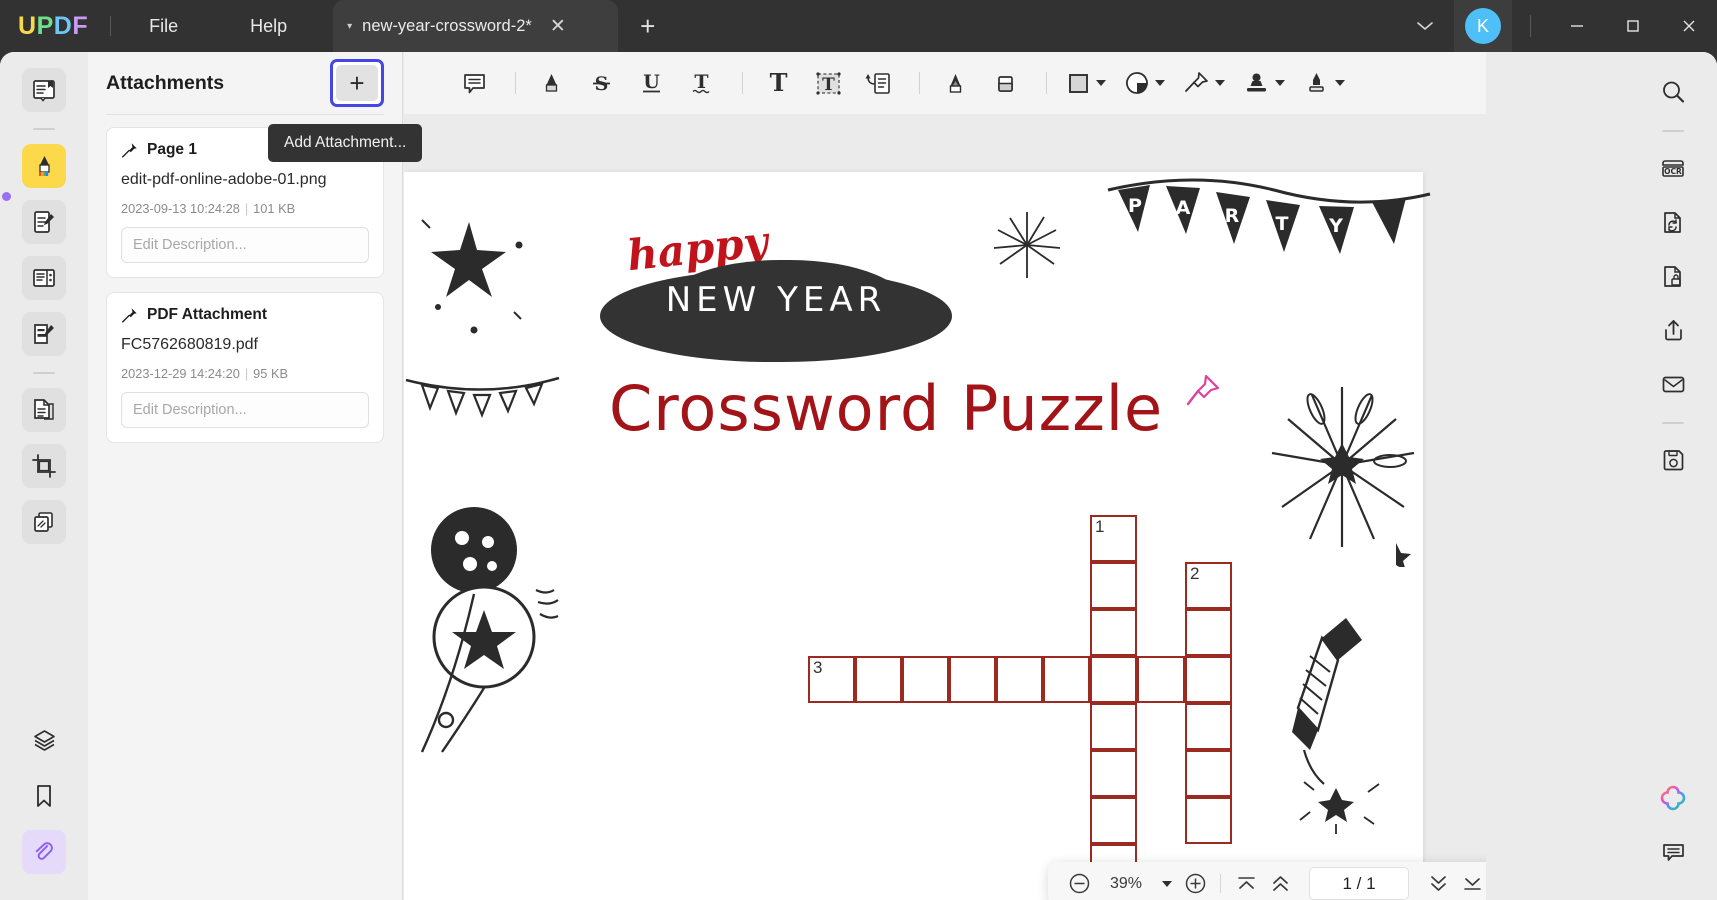 This screenshot has height=900, width=1717. I want to click on sidebar-page-tools-icon, so click(44, 278).